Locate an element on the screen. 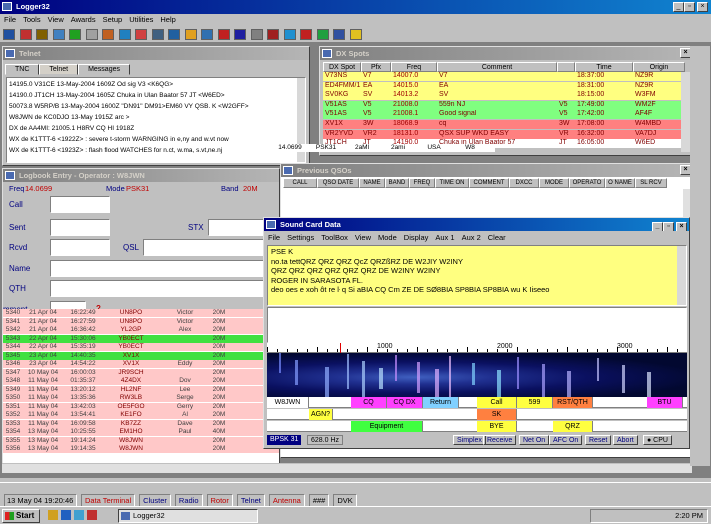  log-row: 5341 21 Apr 04 16:27:59 UN8PO Victor 20M is located at coordinates (141, 321).